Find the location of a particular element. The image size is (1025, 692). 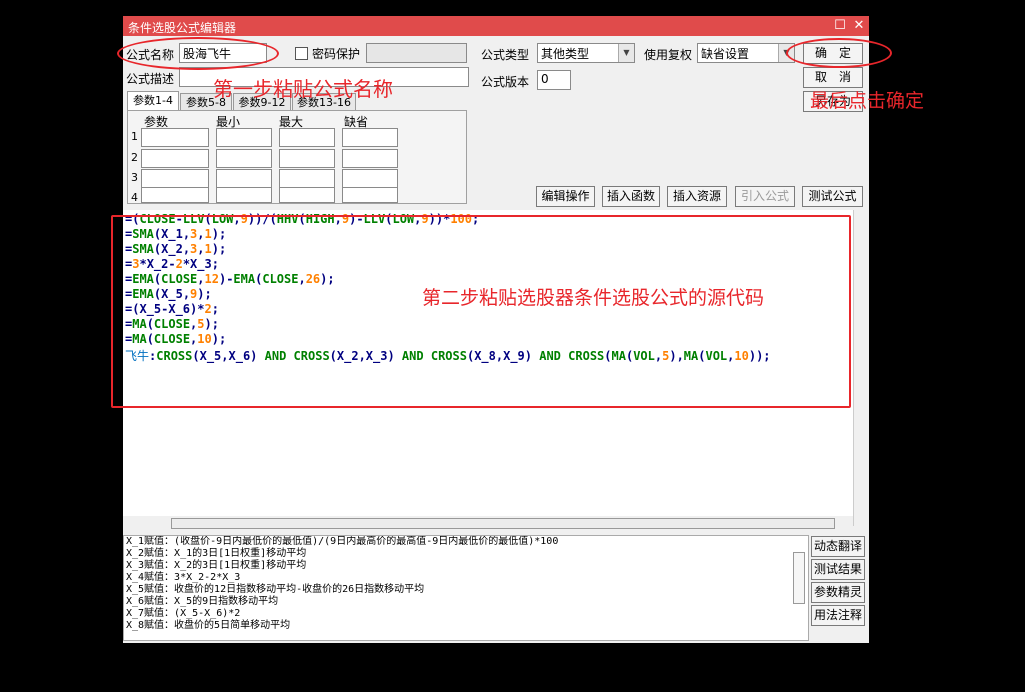

insert-resource-button: 插入资源 is located at coordinates (697, 196).